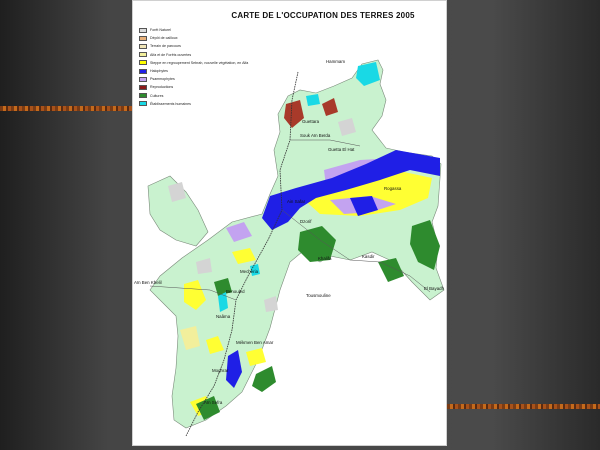 The image size is (600, 450). Describe the element at coordinates (434, 288) in the screenshot. I see `place-label: El Bayadh` at that location.